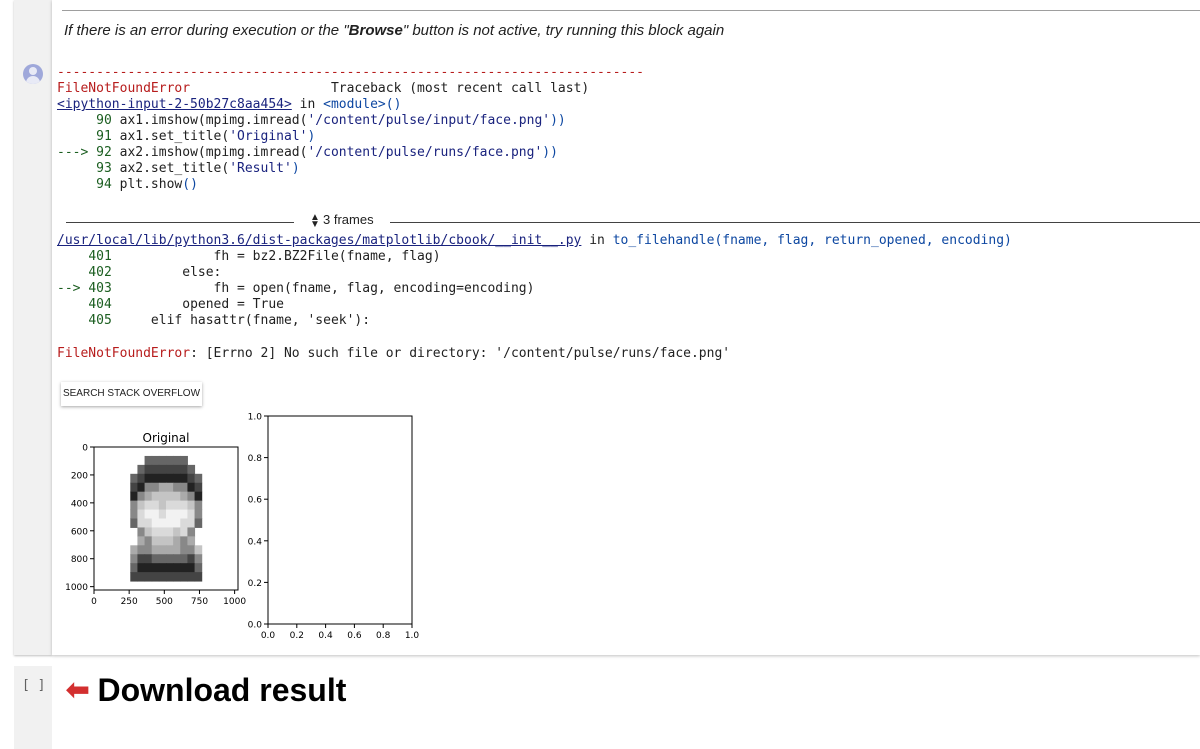 The image size is (1200, 749). What do you see at coordinates (85, 449) in the screenshot?
I see `left-y-tick-label: 0` at bounding box center [85, 449].